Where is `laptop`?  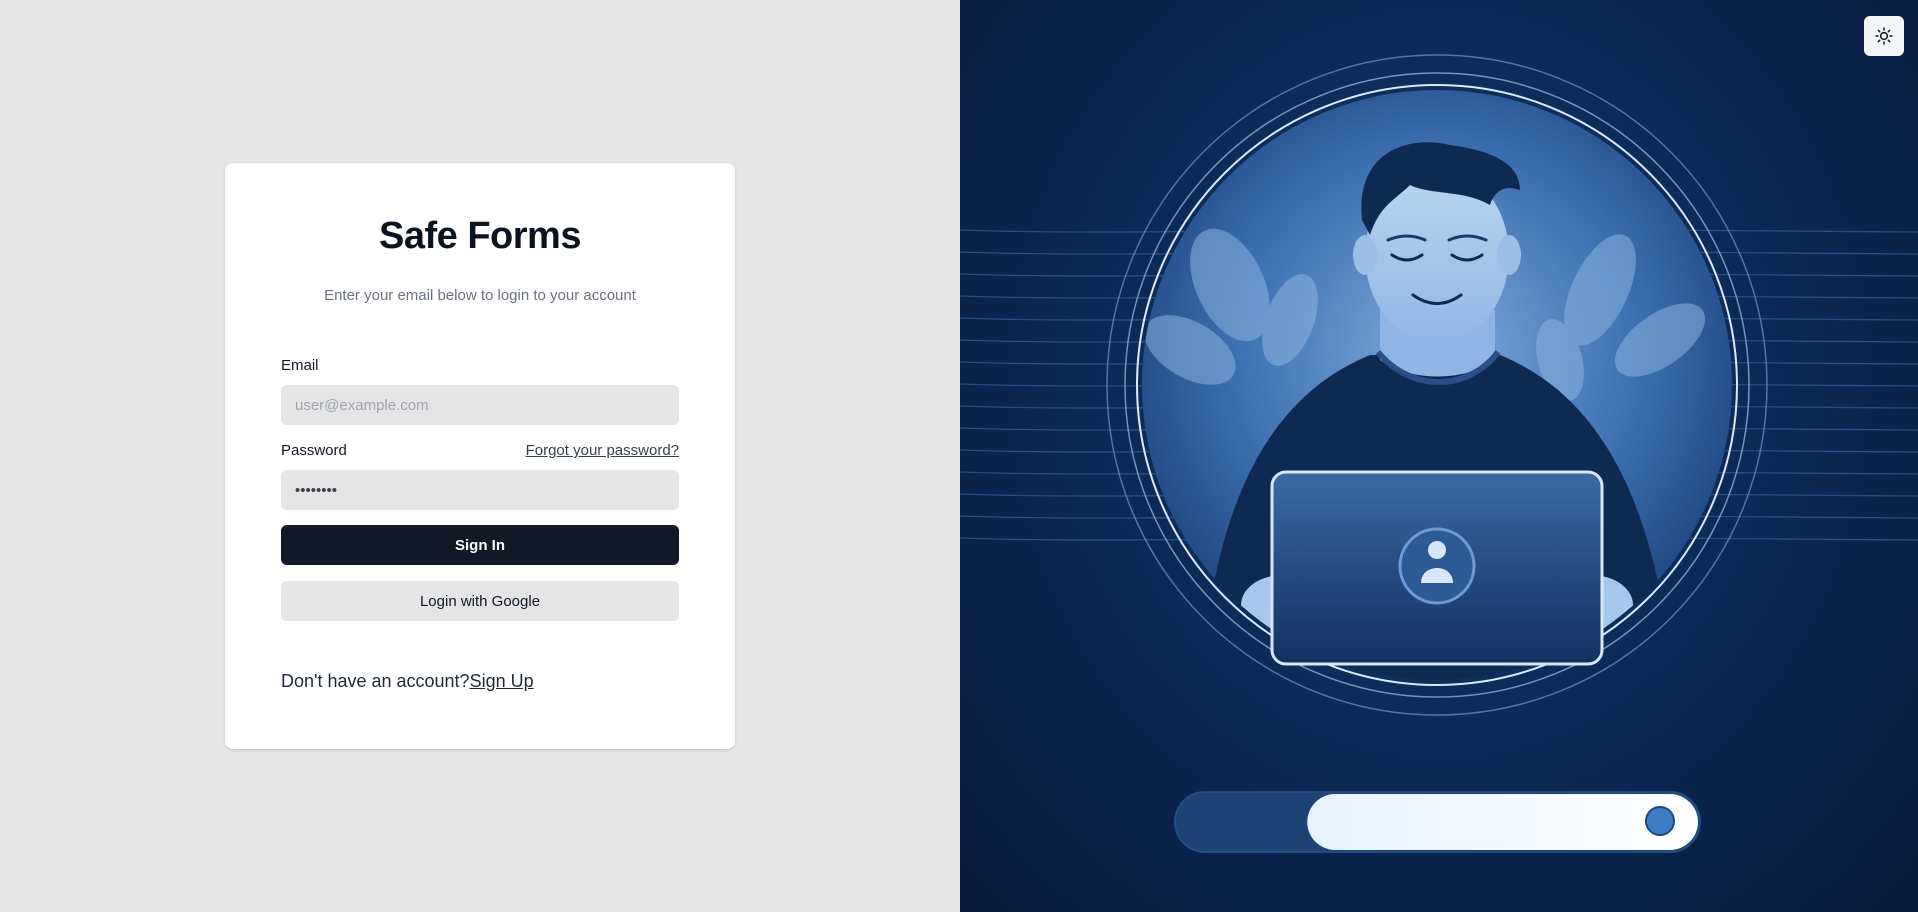
laptop is located at coordinates (1437, 568).